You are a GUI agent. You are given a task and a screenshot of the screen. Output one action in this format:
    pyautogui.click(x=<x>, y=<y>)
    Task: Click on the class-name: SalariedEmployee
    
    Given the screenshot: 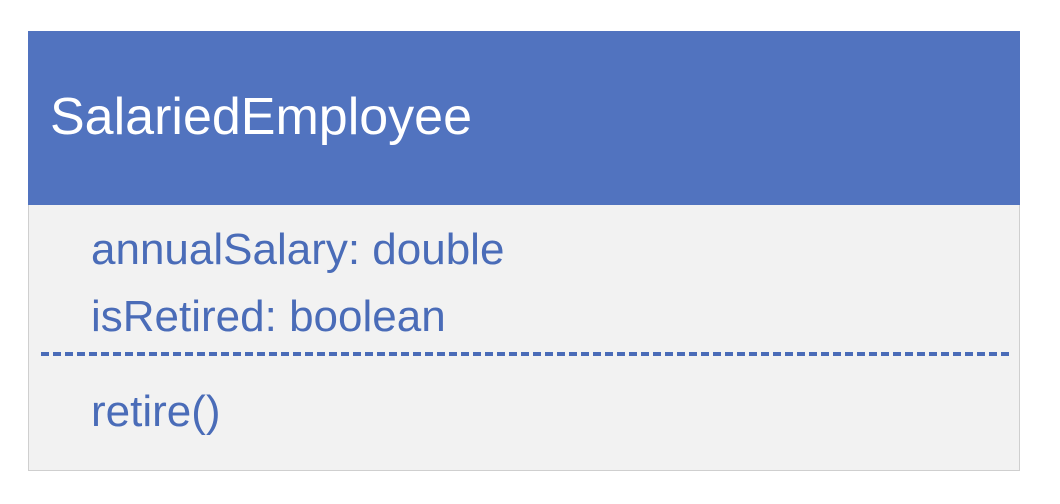 What is the action you would take?
    pyautogui.click(x=261, y=117)
    